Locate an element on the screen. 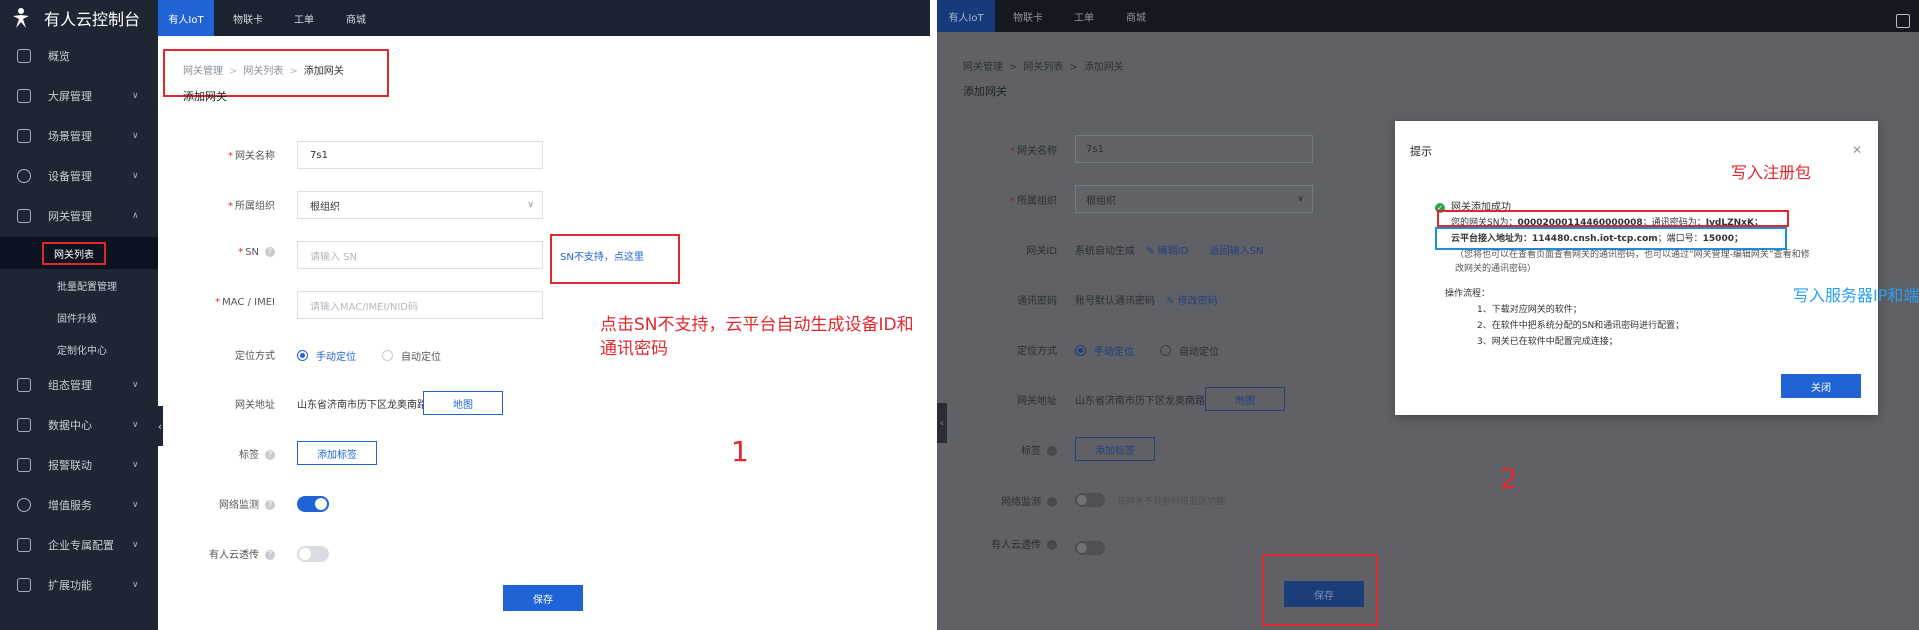  sidebar-item-config: 组态管理 ∨ is located at coordinates (79, 385).